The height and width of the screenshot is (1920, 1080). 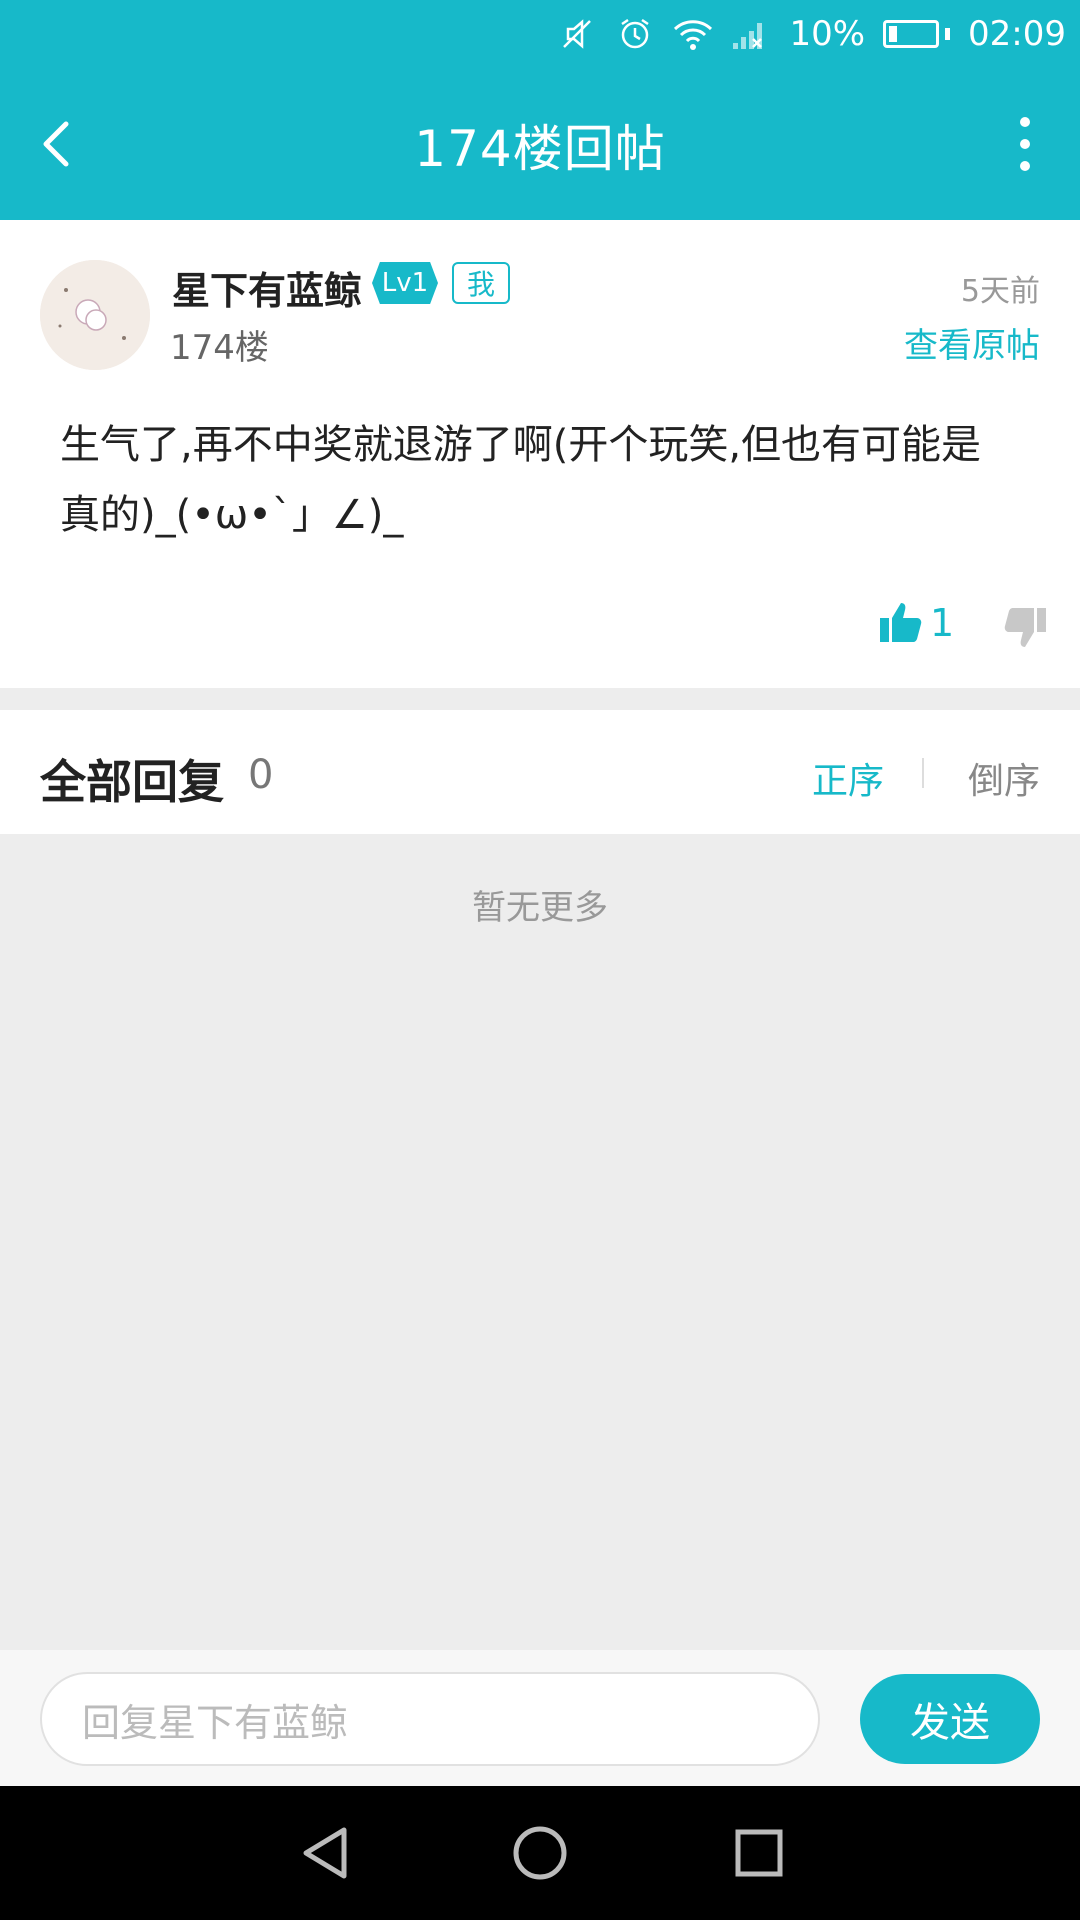 I want to click on signal-icon, so click(x=751, y=34).